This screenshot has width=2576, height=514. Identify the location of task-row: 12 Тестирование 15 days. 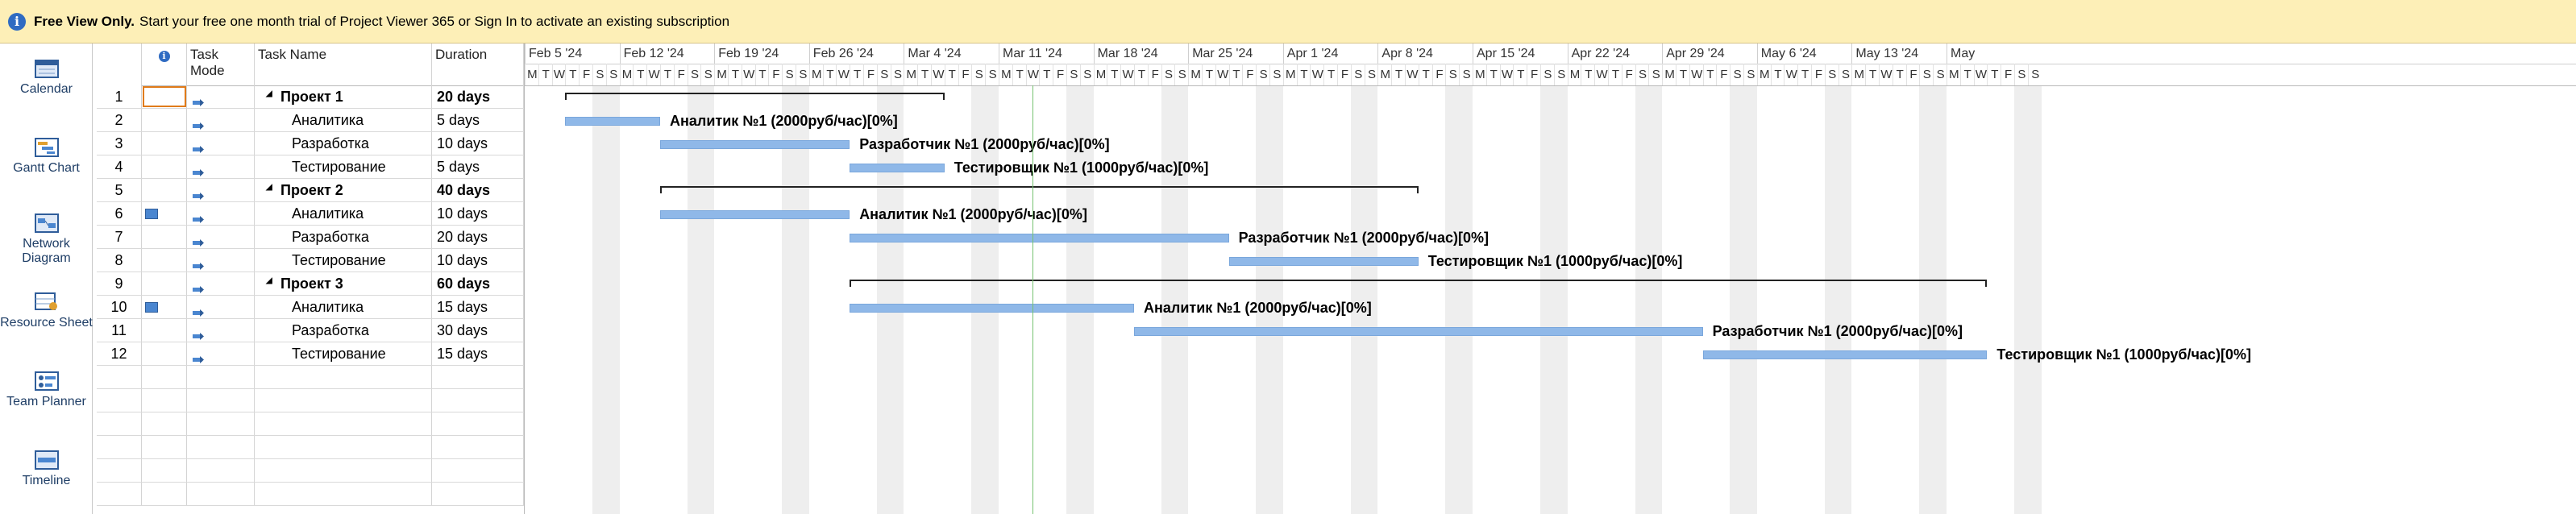
(310, 354).